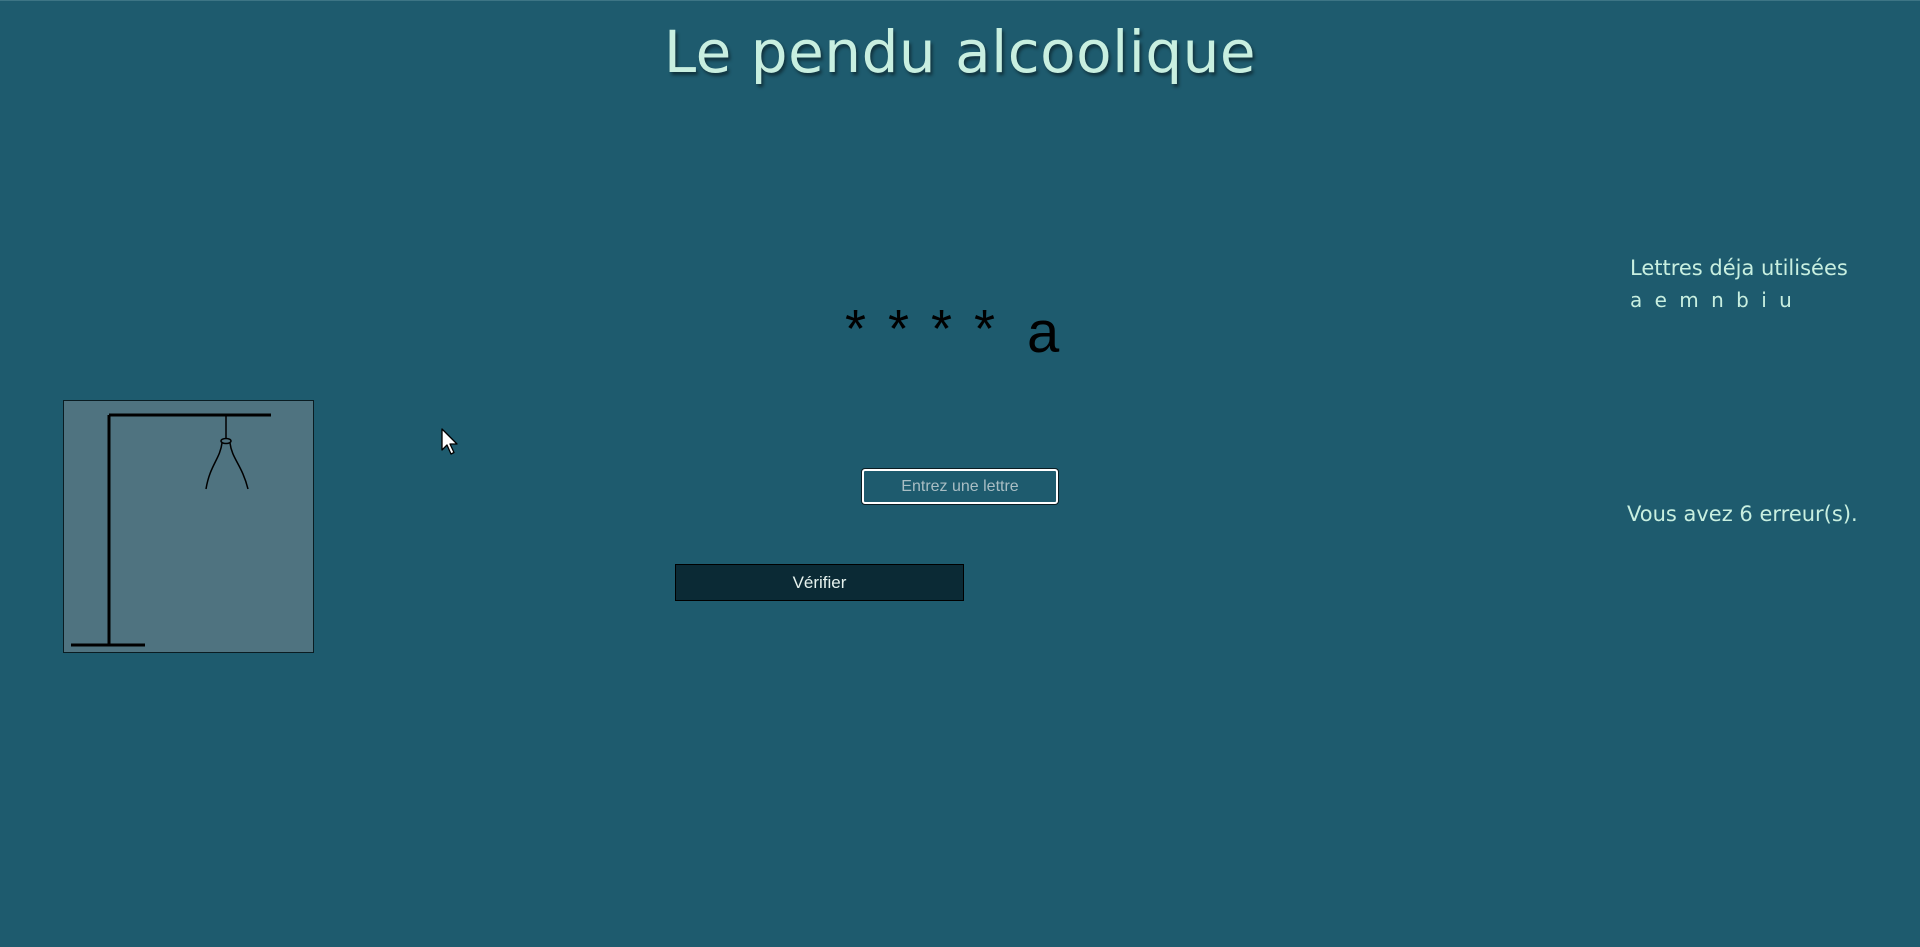  I want to click on verify-button: Vérifier, so click(819, 582).